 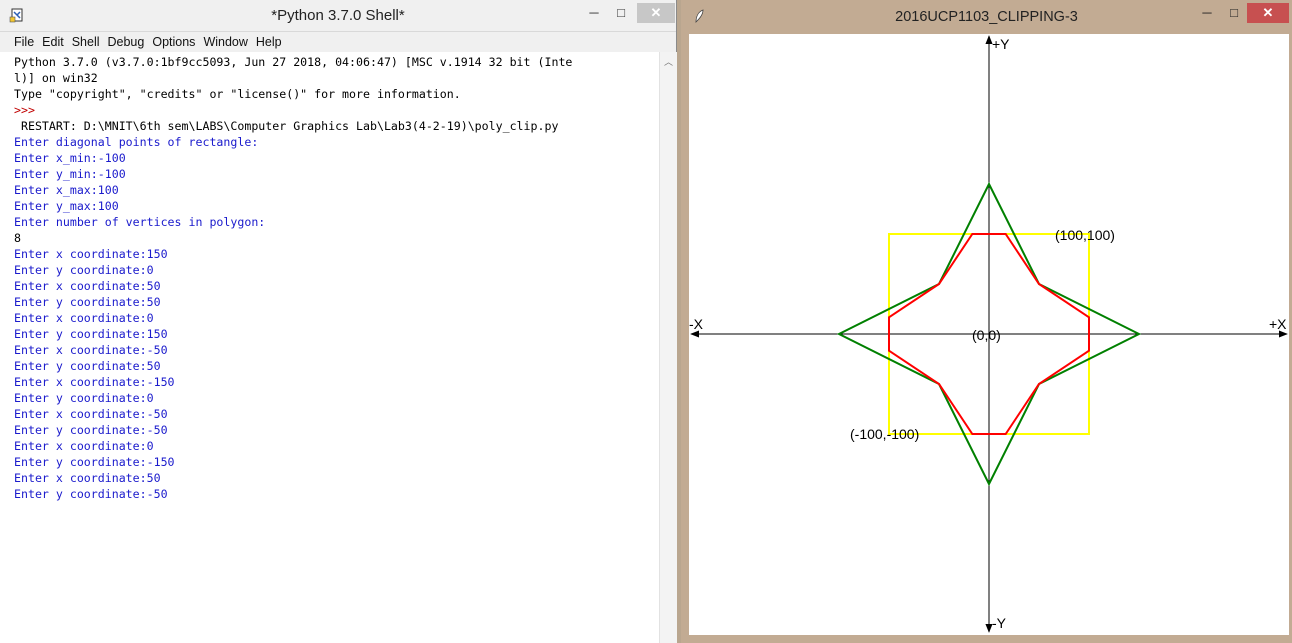 What do you see at coordinates (136, 142) in the screenshot?
I see `console-line: Enter diagonal points of rectangle:` at bounding box center [136, 142].